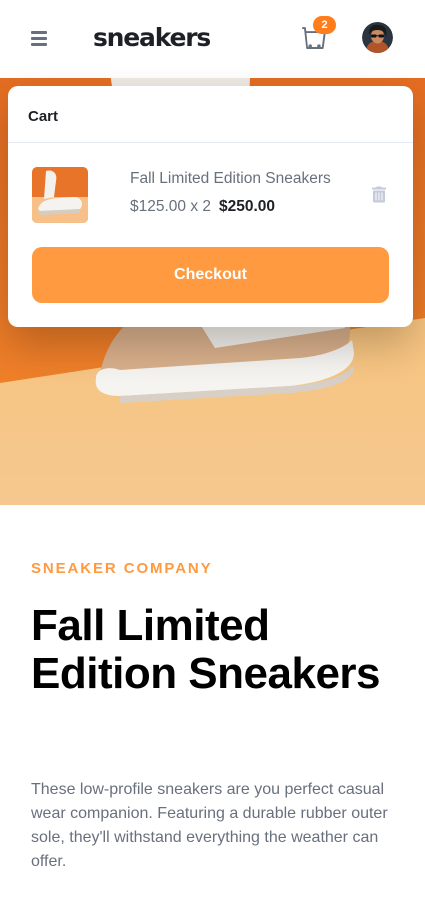 This screenshot has width=425, height=909. I want to click on company-label: SNEAKER COMPANY, so click(122, 568).